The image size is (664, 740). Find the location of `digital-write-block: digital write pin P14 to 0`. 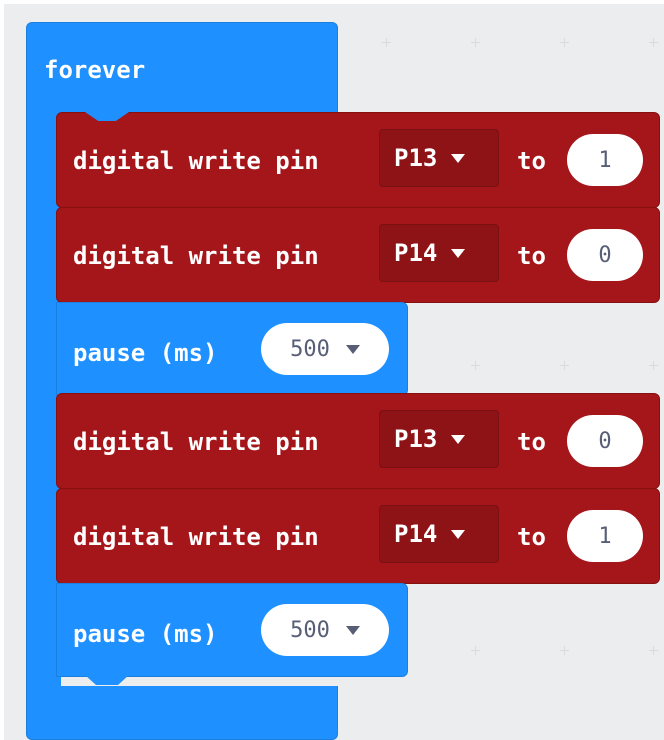

digital-write-block: digital write pin P14 to 0 is located at coordinates (358, 259).